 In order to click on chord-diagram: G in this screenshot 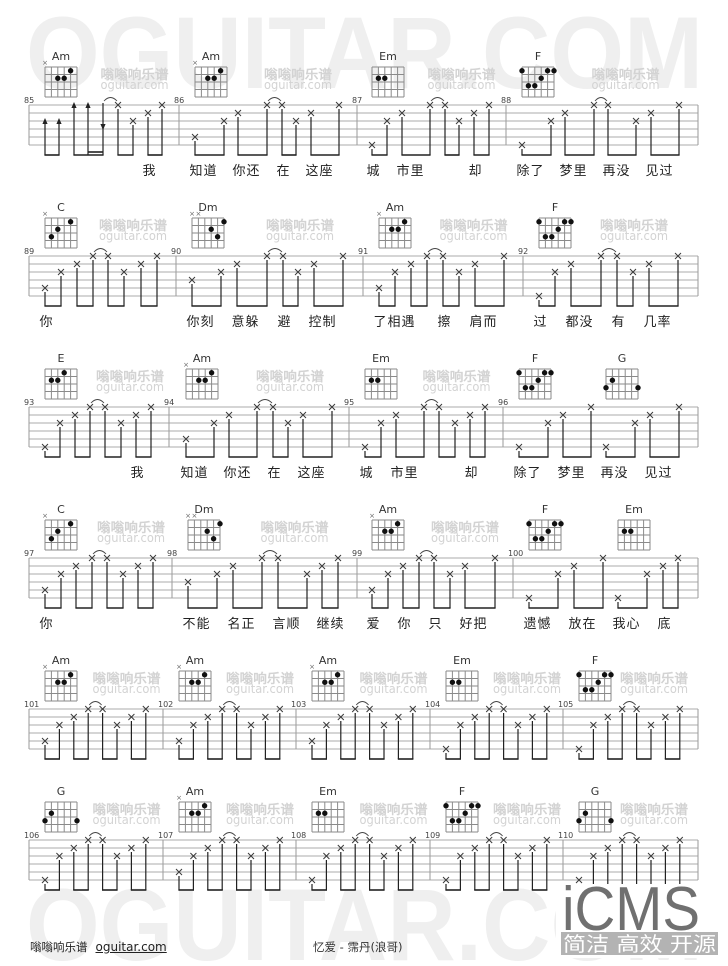, I will do `click(61, 809)`.